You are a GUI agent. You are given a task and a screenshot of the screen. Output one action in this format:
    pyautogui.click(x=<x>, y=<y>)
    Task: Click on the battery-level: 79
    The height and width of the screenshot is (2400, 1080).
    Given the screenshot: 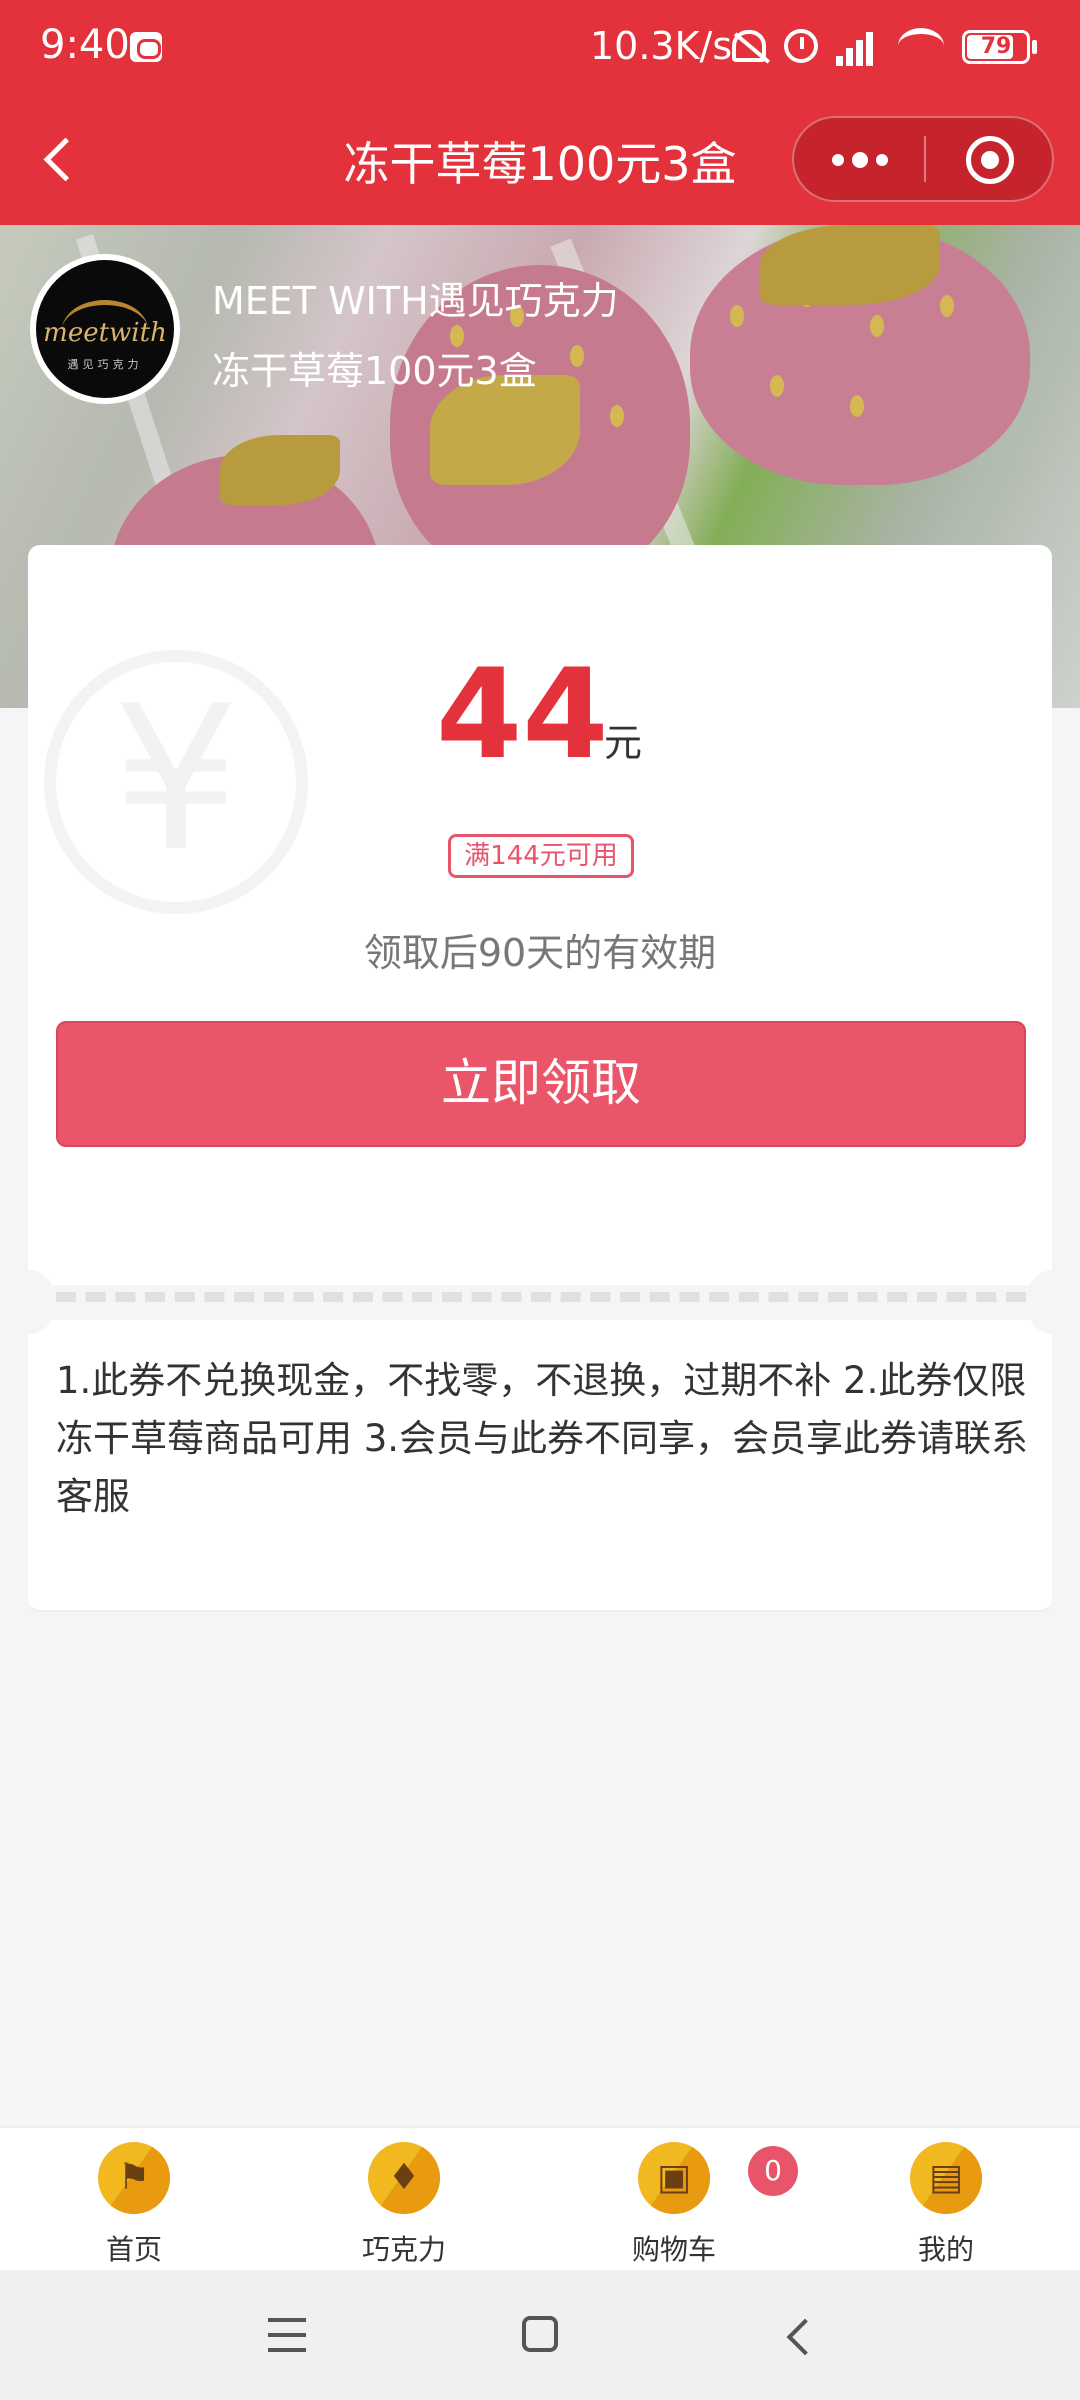 What is the action you would take?
    pyautogui.click(x=996, y=46)
    